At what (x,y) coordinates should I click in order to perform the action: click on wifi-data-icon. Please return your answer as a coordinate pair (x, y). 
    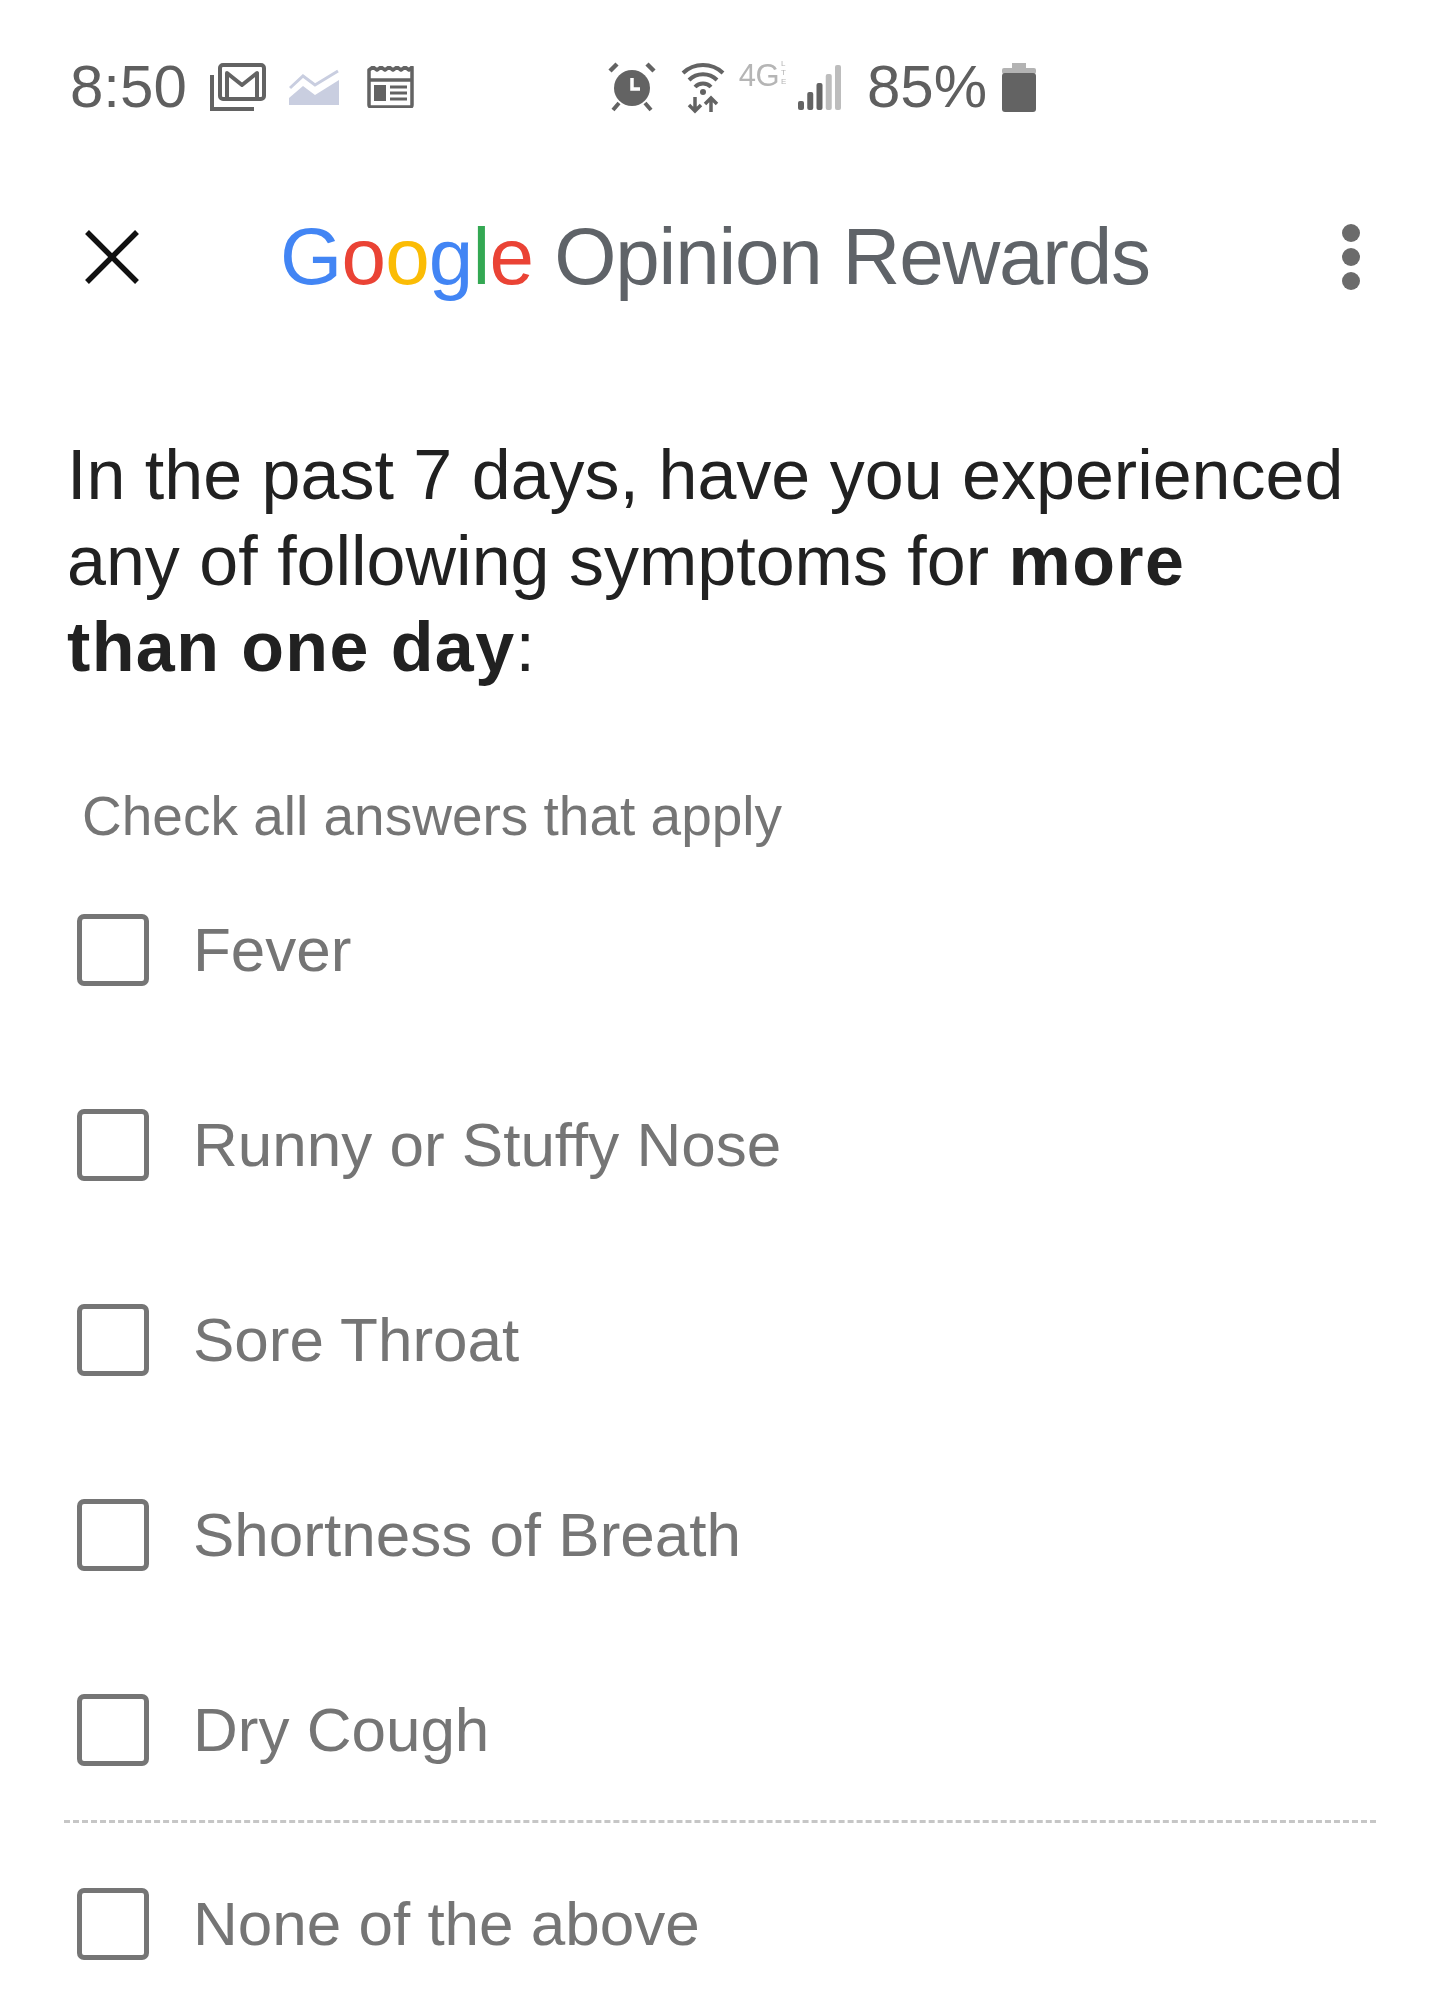
    Looking at the image, I should click on (702, 87).